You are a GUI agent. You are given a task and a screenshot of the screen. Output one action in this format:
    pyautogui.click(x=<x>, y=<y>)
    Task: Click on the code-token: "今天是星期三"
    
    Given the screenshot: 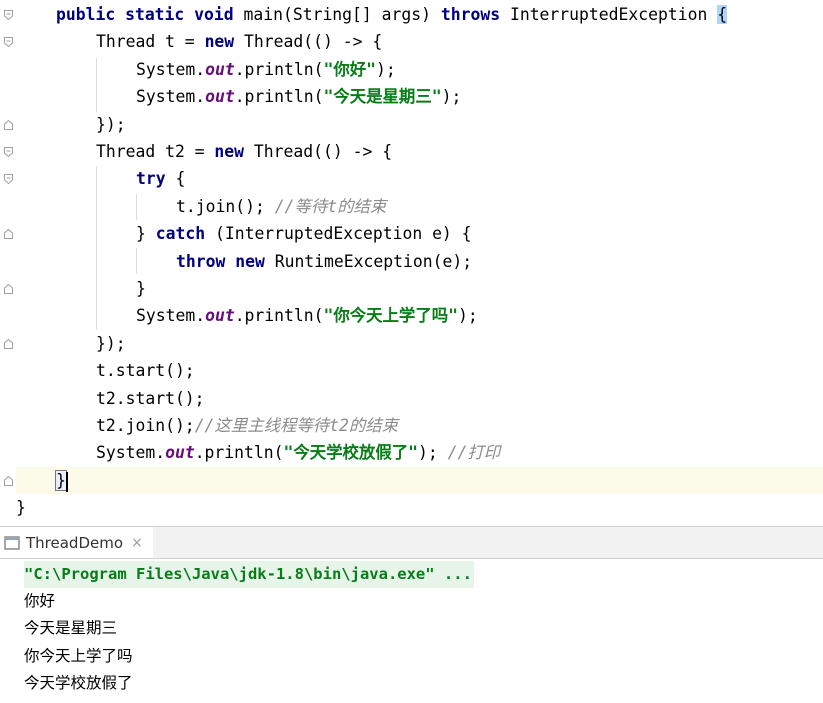 What is the action you would take?
    pyautogui.click(x=382, y=97)
    